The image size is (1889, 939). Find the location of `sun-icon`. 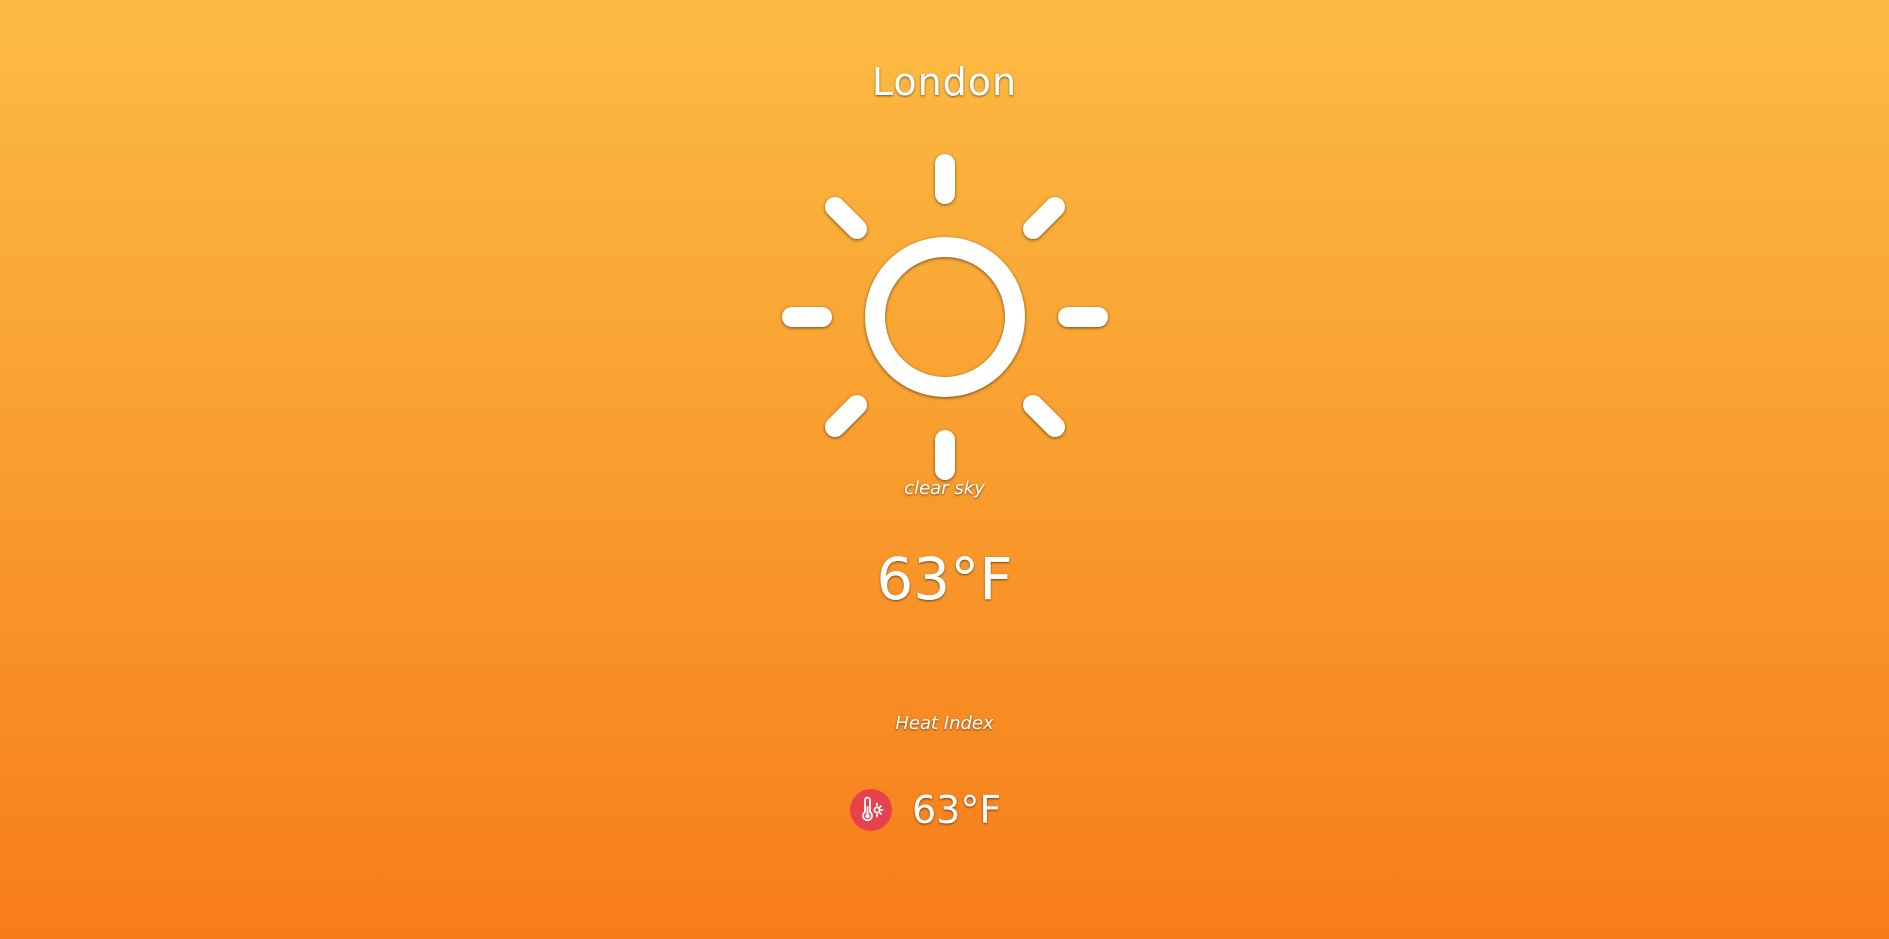

sun-icon is located at coordinates (945, 317).